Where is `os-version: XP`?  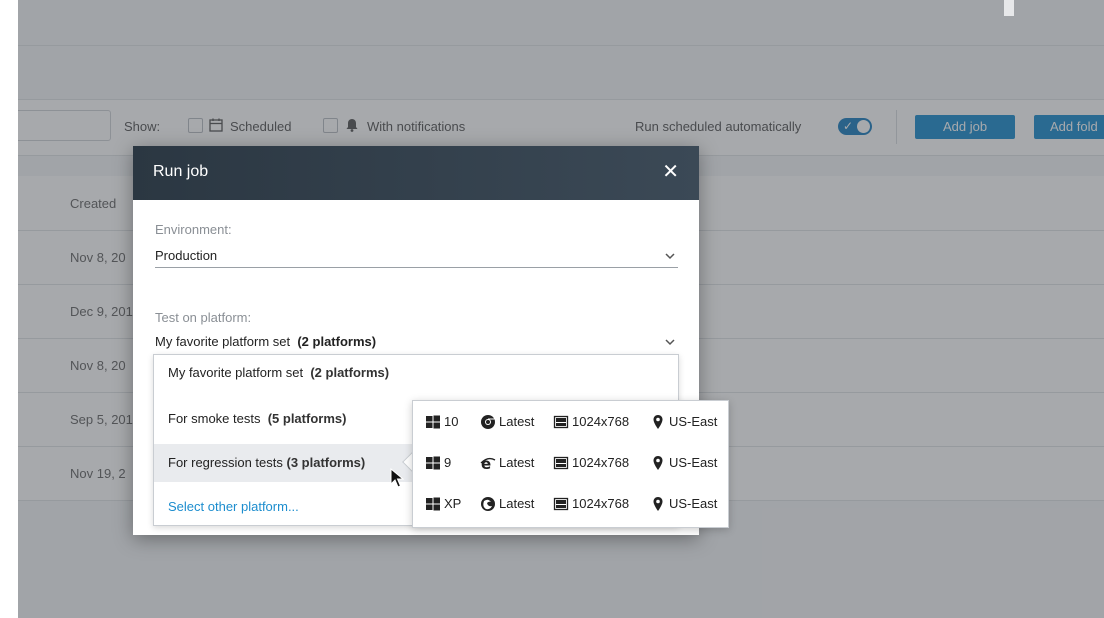 os-version: XP is located at coordinates (453, 503).